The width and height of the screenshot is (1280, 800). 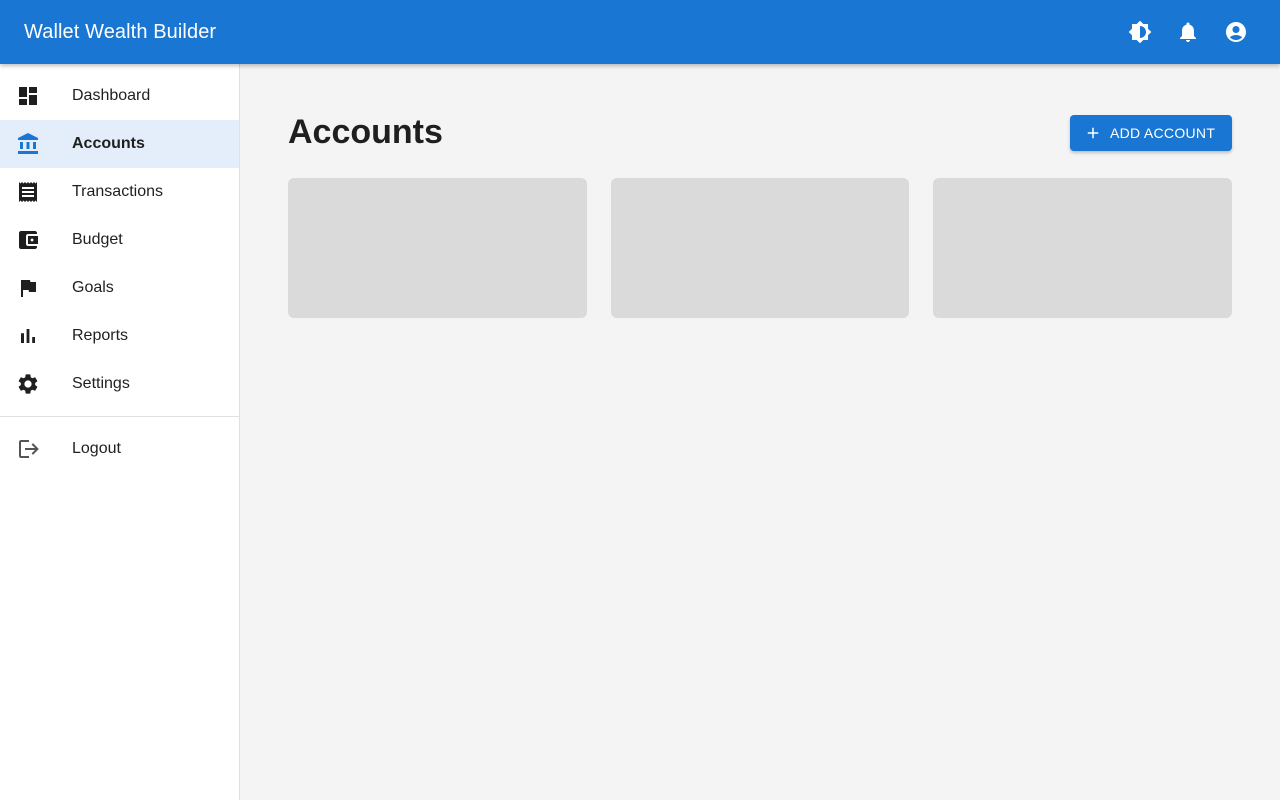 I want to click on bell-icon, so click(x=1188, y=32).